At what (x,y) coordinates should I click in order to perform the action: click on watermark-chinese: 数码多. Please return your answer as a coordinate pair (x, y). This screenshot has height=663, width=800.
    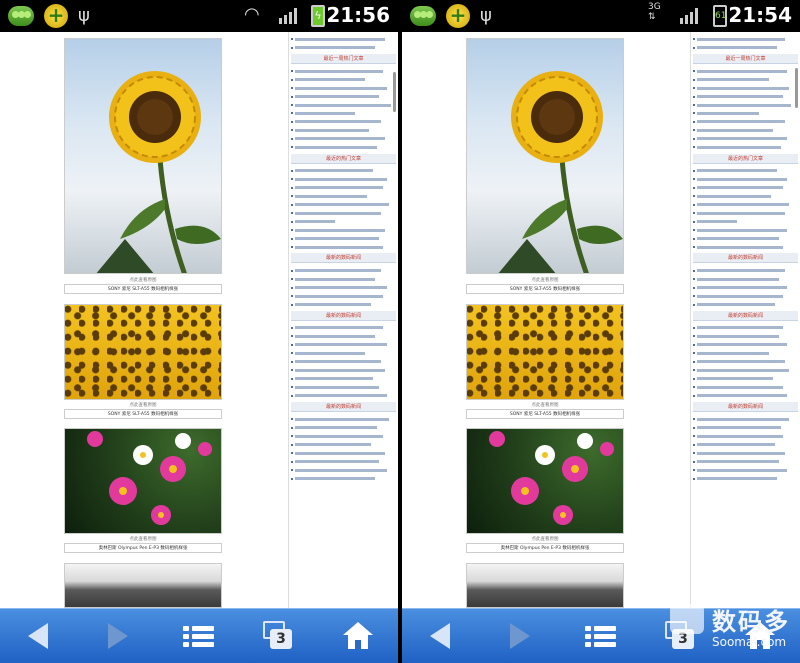
    Looking at the image, I should click on (751, 622).